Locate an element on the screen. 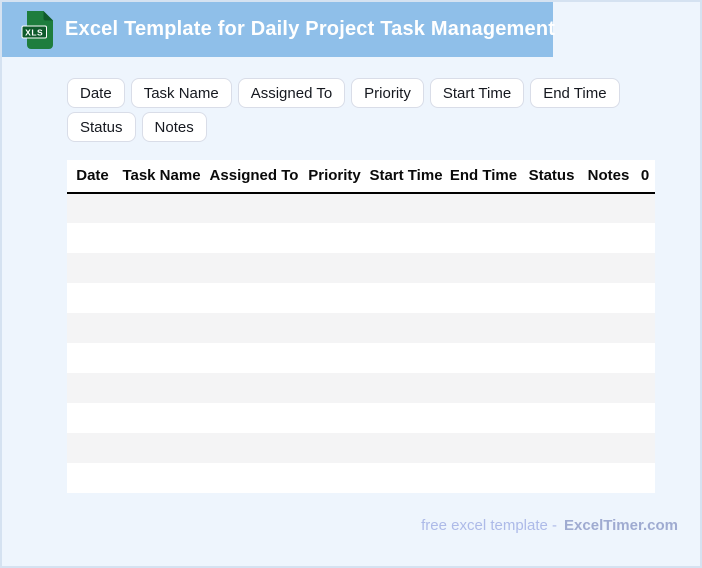 This screenshot has width=702, height=568. column-header-task-name: Task Name is located at coordinates (161, 177).